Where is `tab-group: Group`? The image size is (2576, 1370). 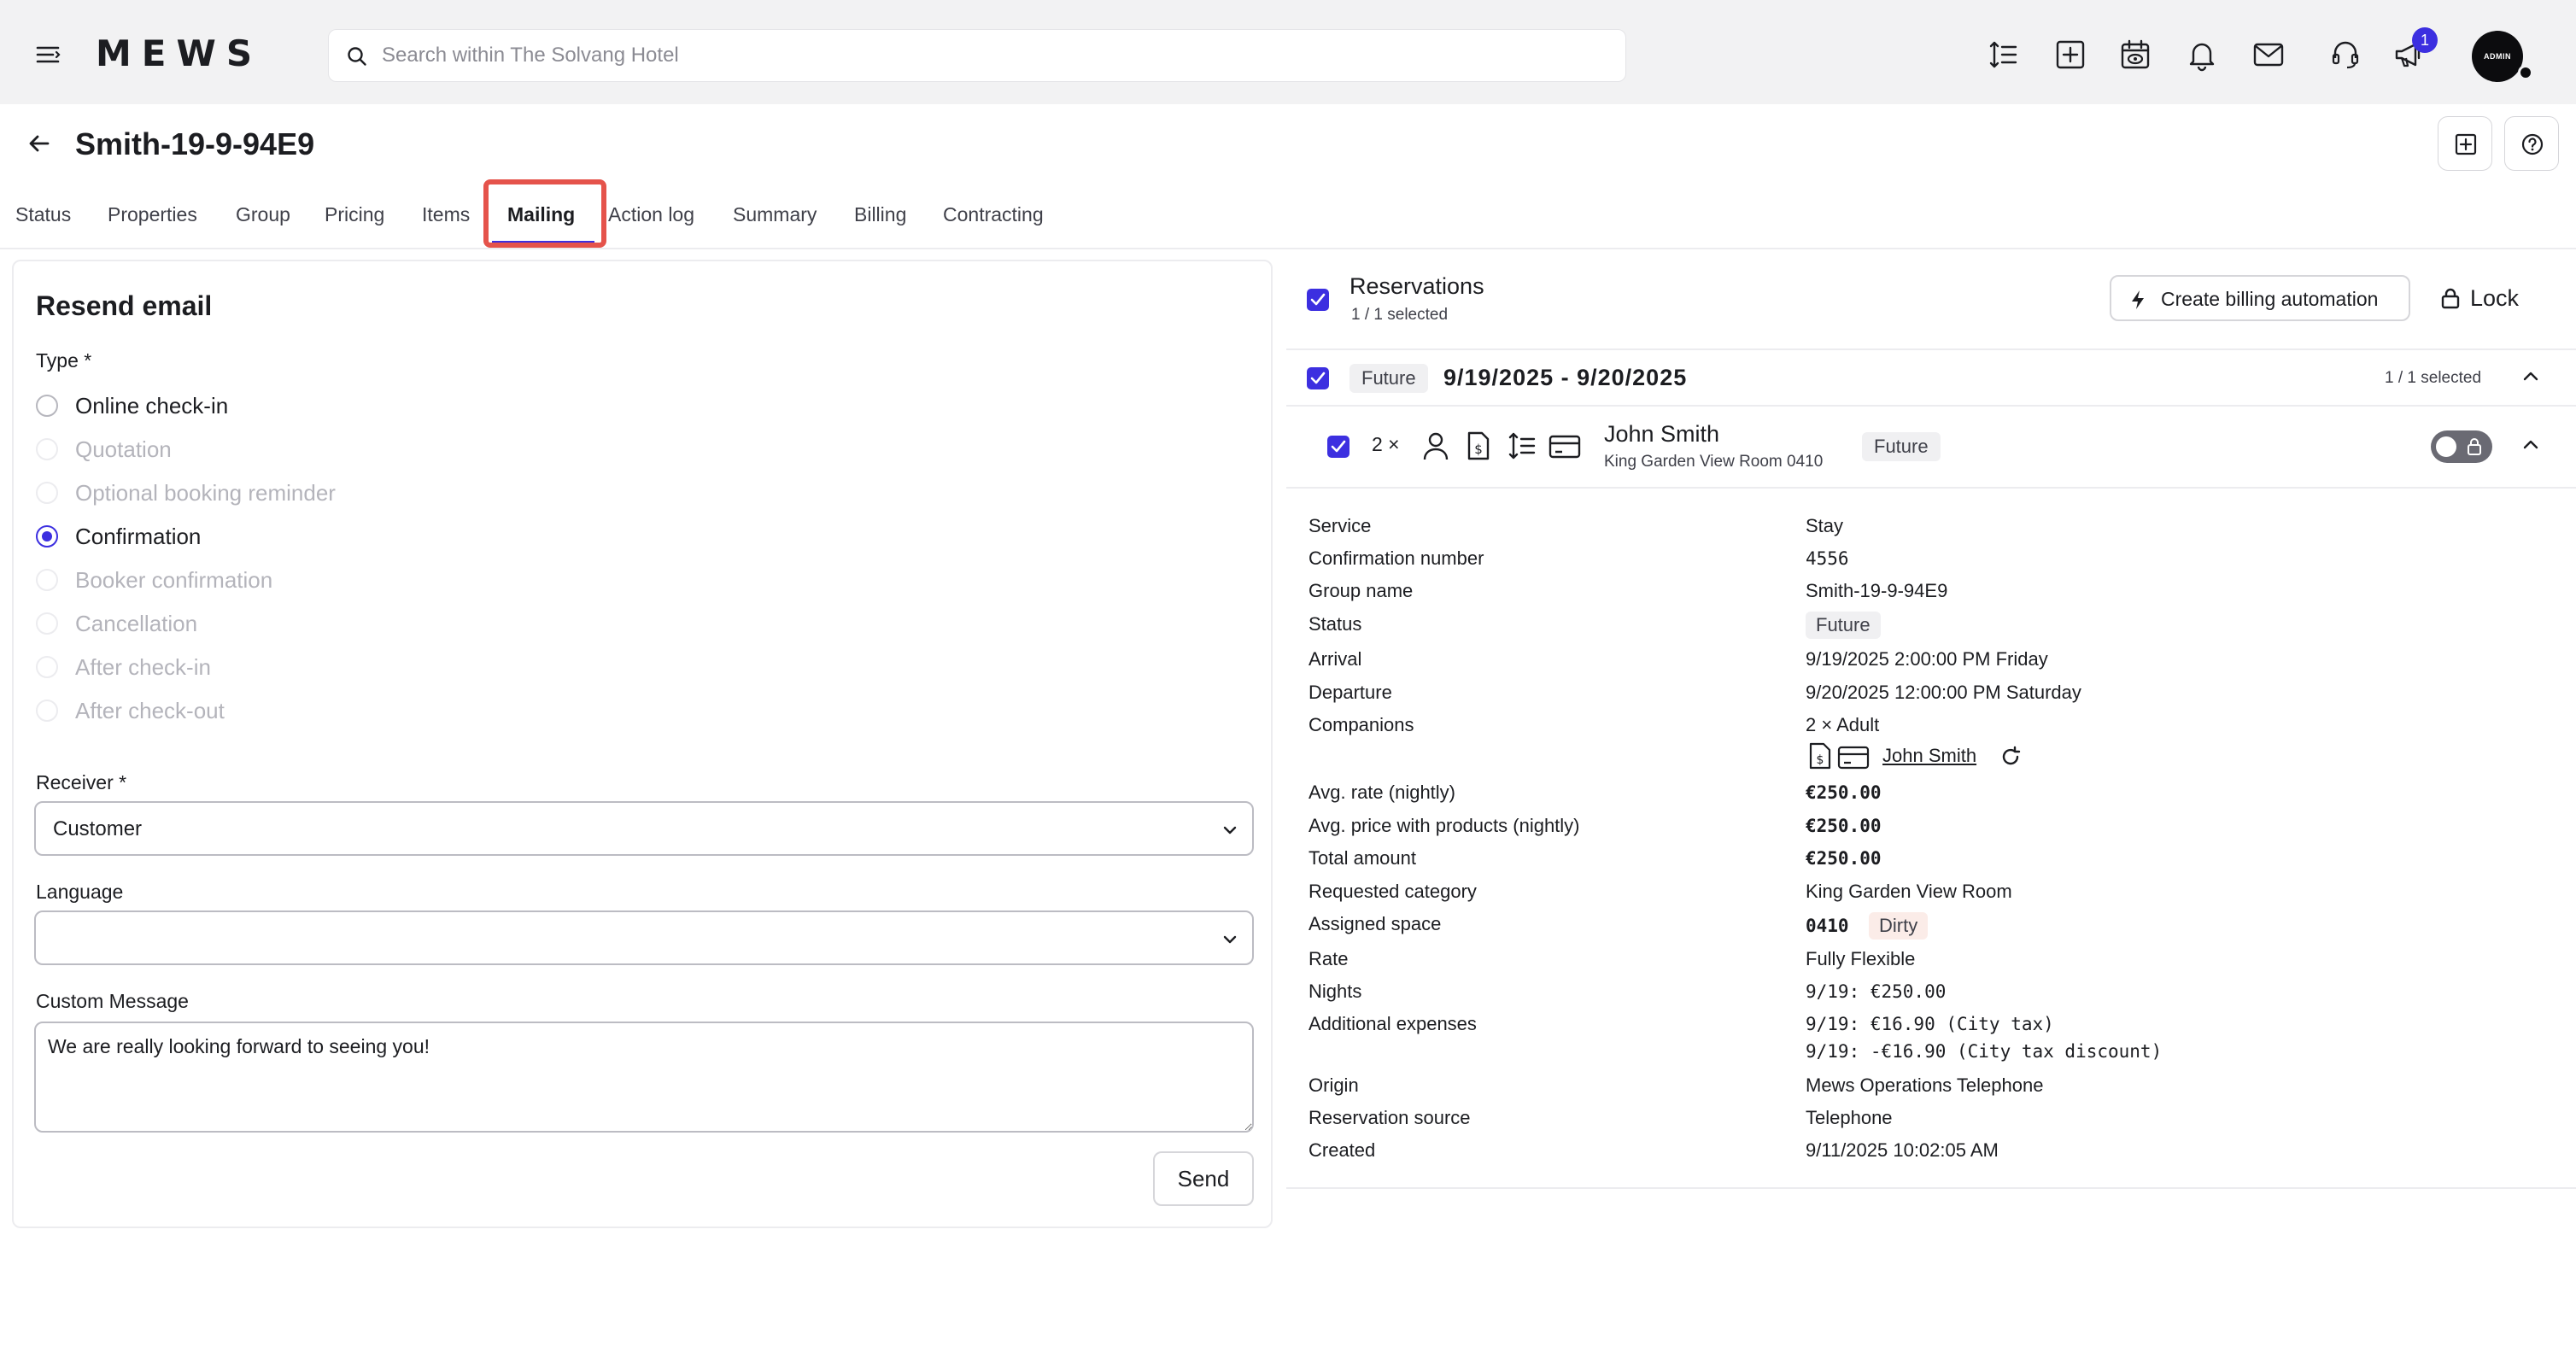
tab-group: Group is located at coordinates (263, 222).